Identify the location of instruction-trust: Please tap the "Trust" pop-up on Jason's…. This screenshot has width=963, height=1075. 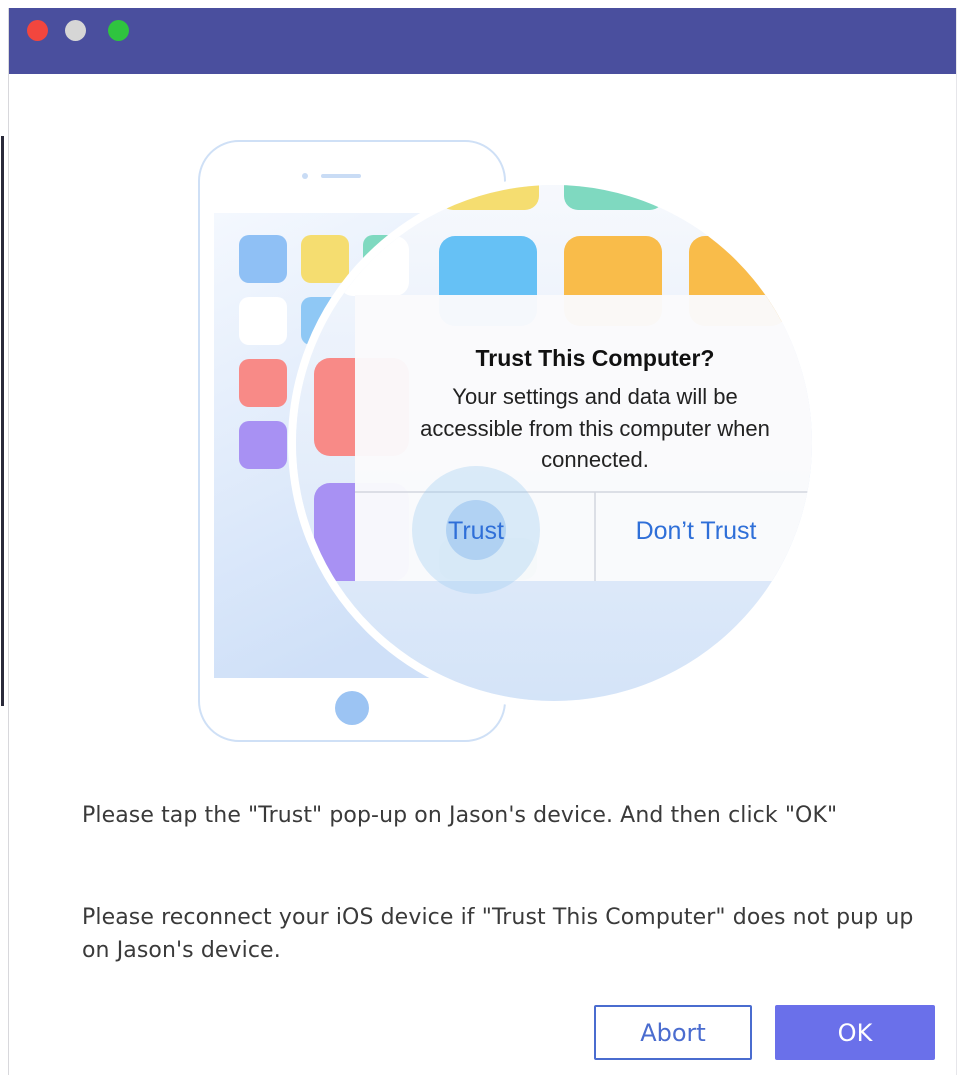
(460, 815).